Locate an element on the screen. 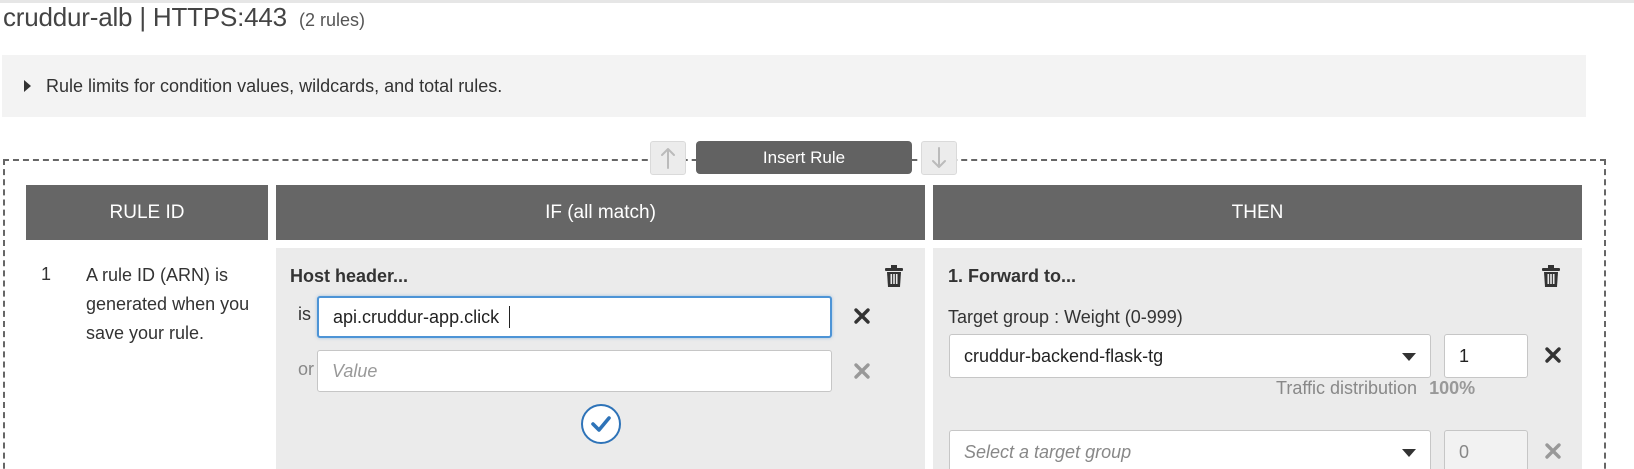 The height and width of the screenshot is (469, 1634). host-header-input is located at coordinates (574, 317).